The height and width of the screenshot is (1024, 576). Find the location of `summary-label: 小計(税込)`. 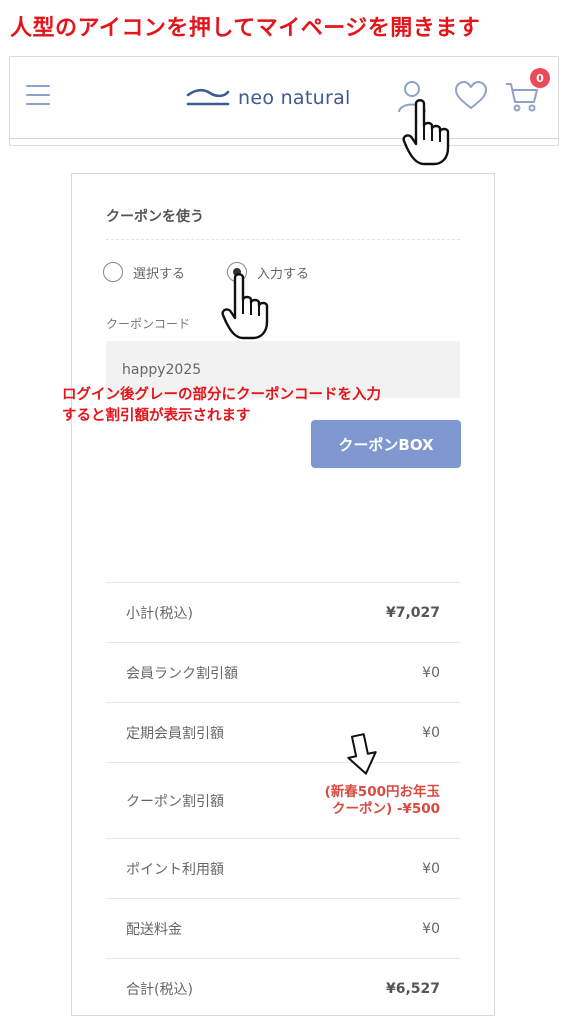

summary-label: 小計(税込) is located at coordinates (159, 613).